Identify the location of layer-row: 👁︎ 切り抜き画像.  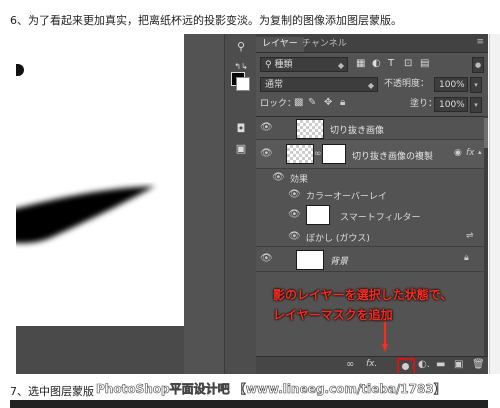
(370, 128).